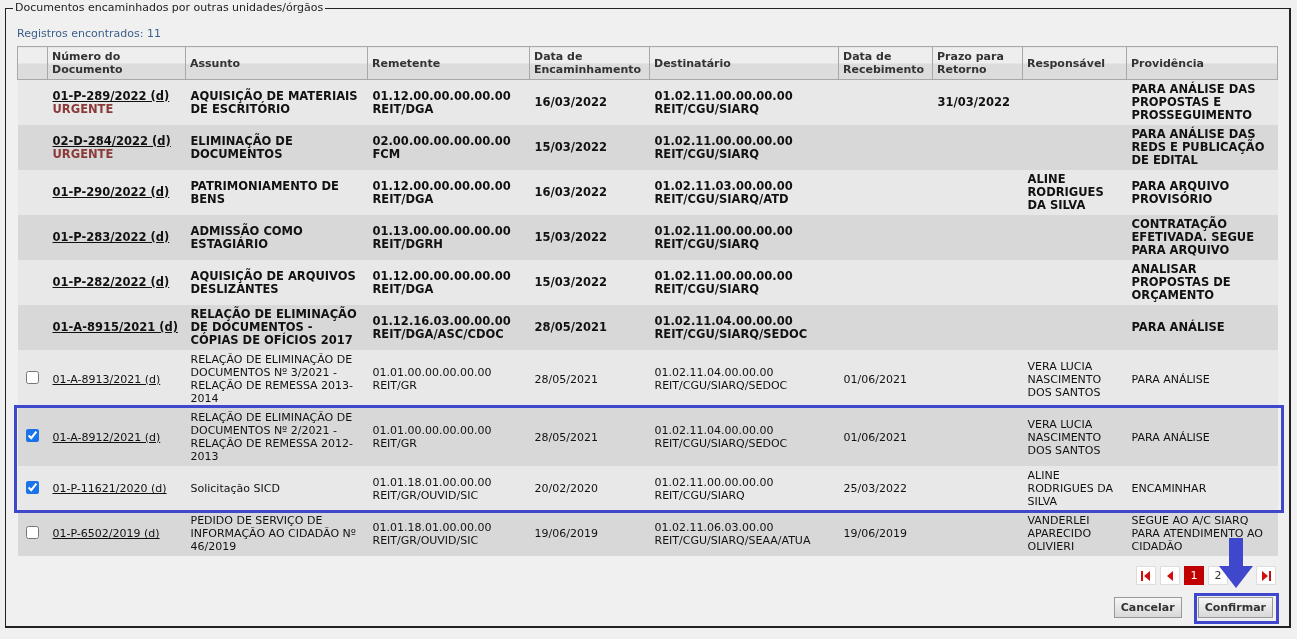  I want to click on table-cell: CONTRATAÇÃO EFETIVADA. SEGUE PARA ARQUIVO, so click(1202, 237).